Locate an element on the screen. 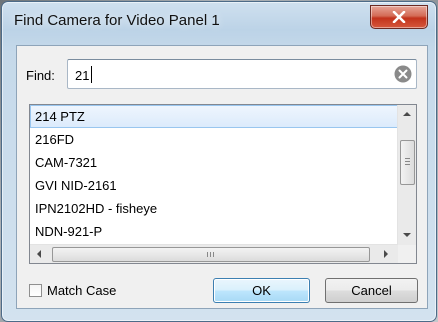  arrow-up-icon is located at coordinates (407, 114).